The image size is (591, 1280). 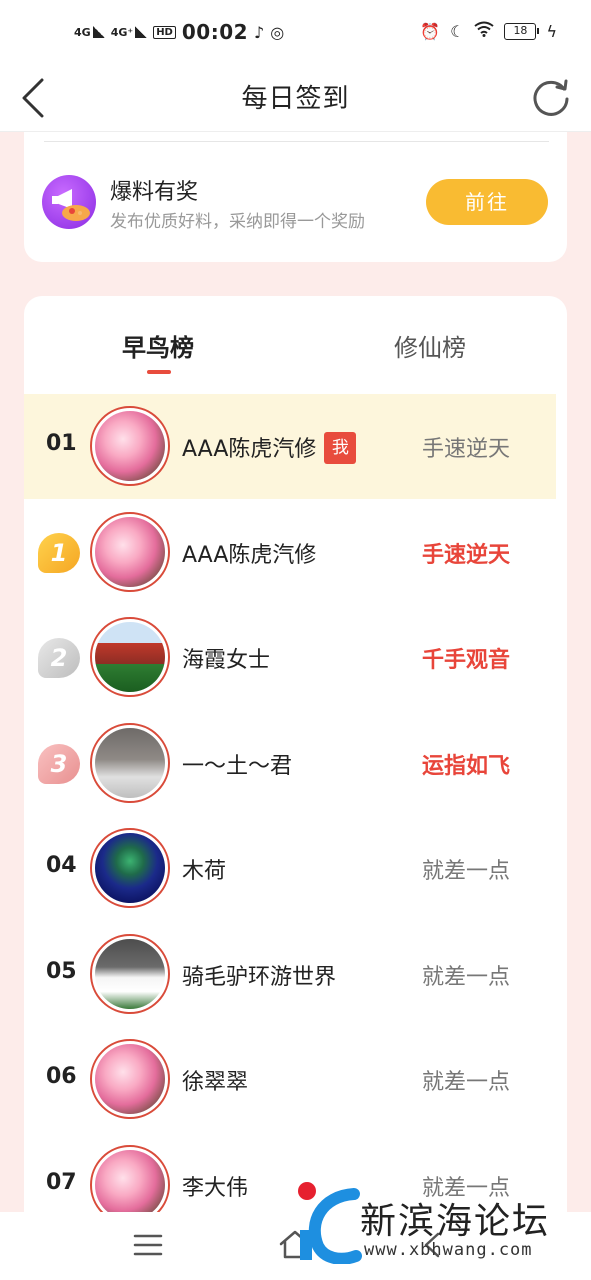 I want to click on tab-early-bird: 早鸟榜, so click(x=158, y=345).